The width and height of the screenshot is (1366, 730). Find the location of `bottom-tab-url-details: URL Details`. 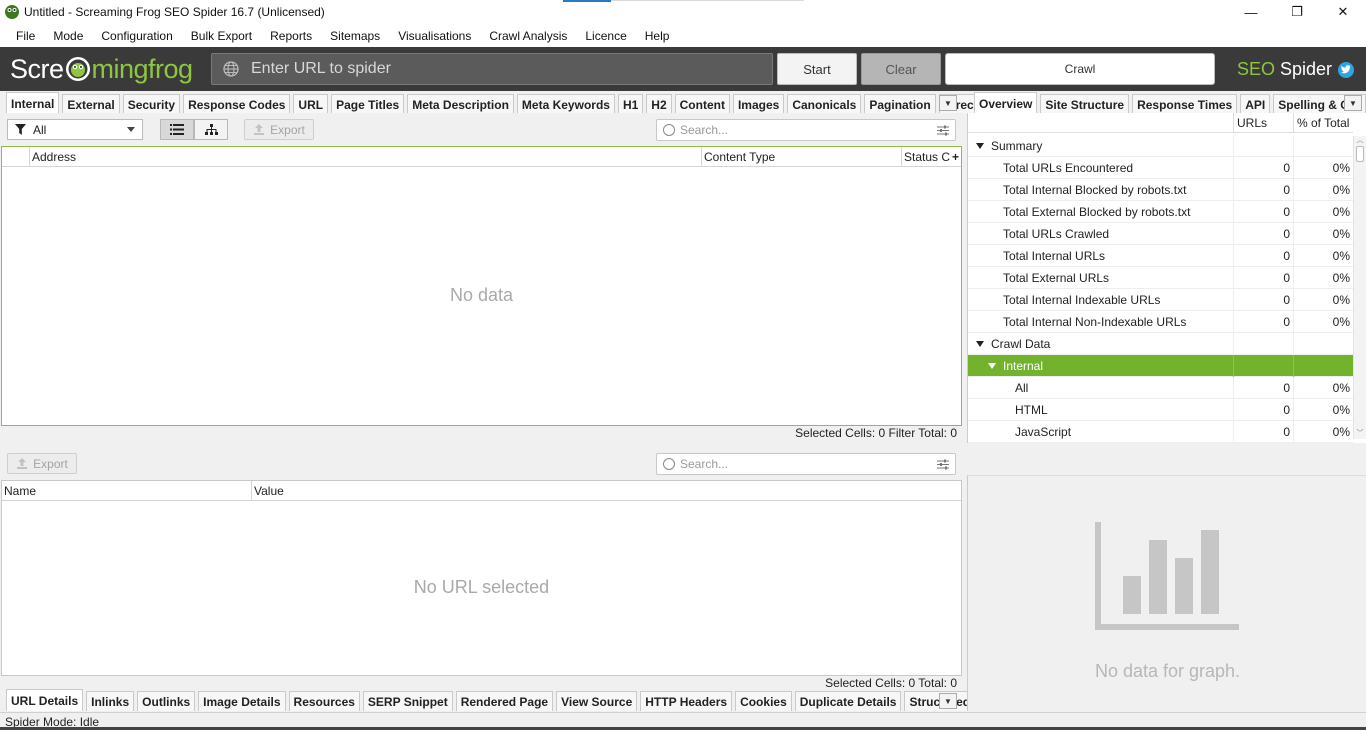

bottom-tab-url-details: URL Details is located at coordinates (45, 700).